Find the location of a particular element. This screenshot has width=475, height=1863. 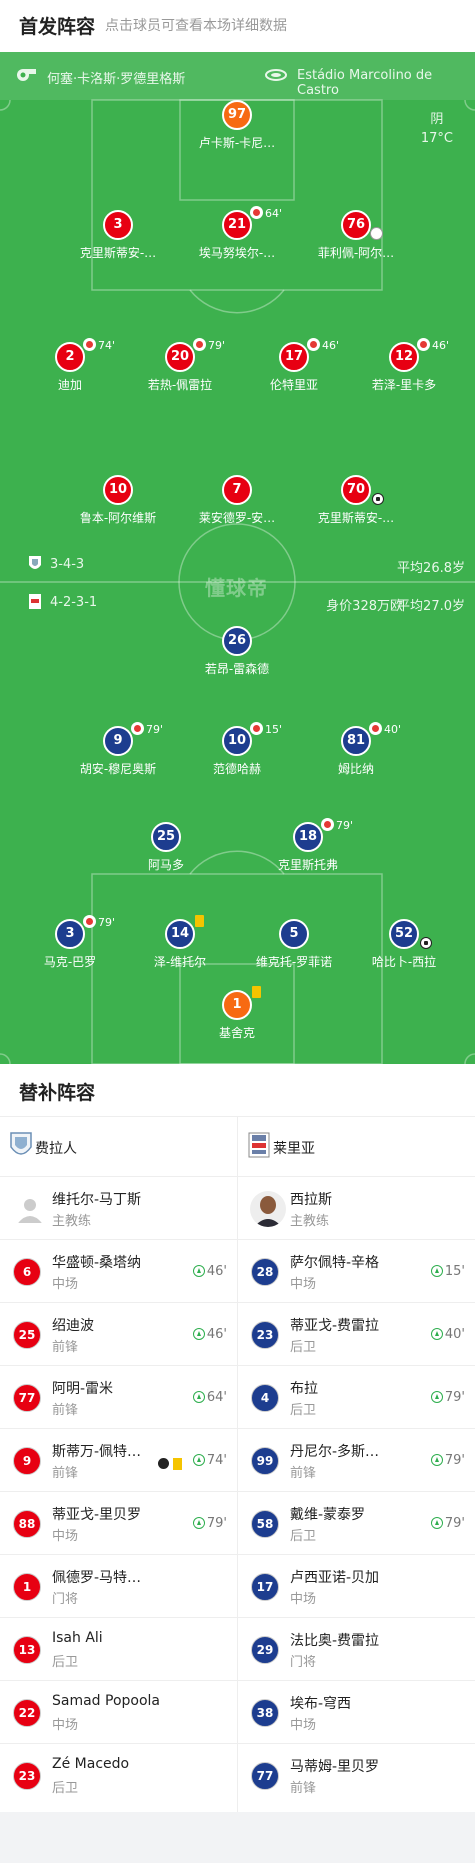

bench-player-row: 28 萨尔佩特-辛格 中场 15' is located at coordinates (356, 1271).